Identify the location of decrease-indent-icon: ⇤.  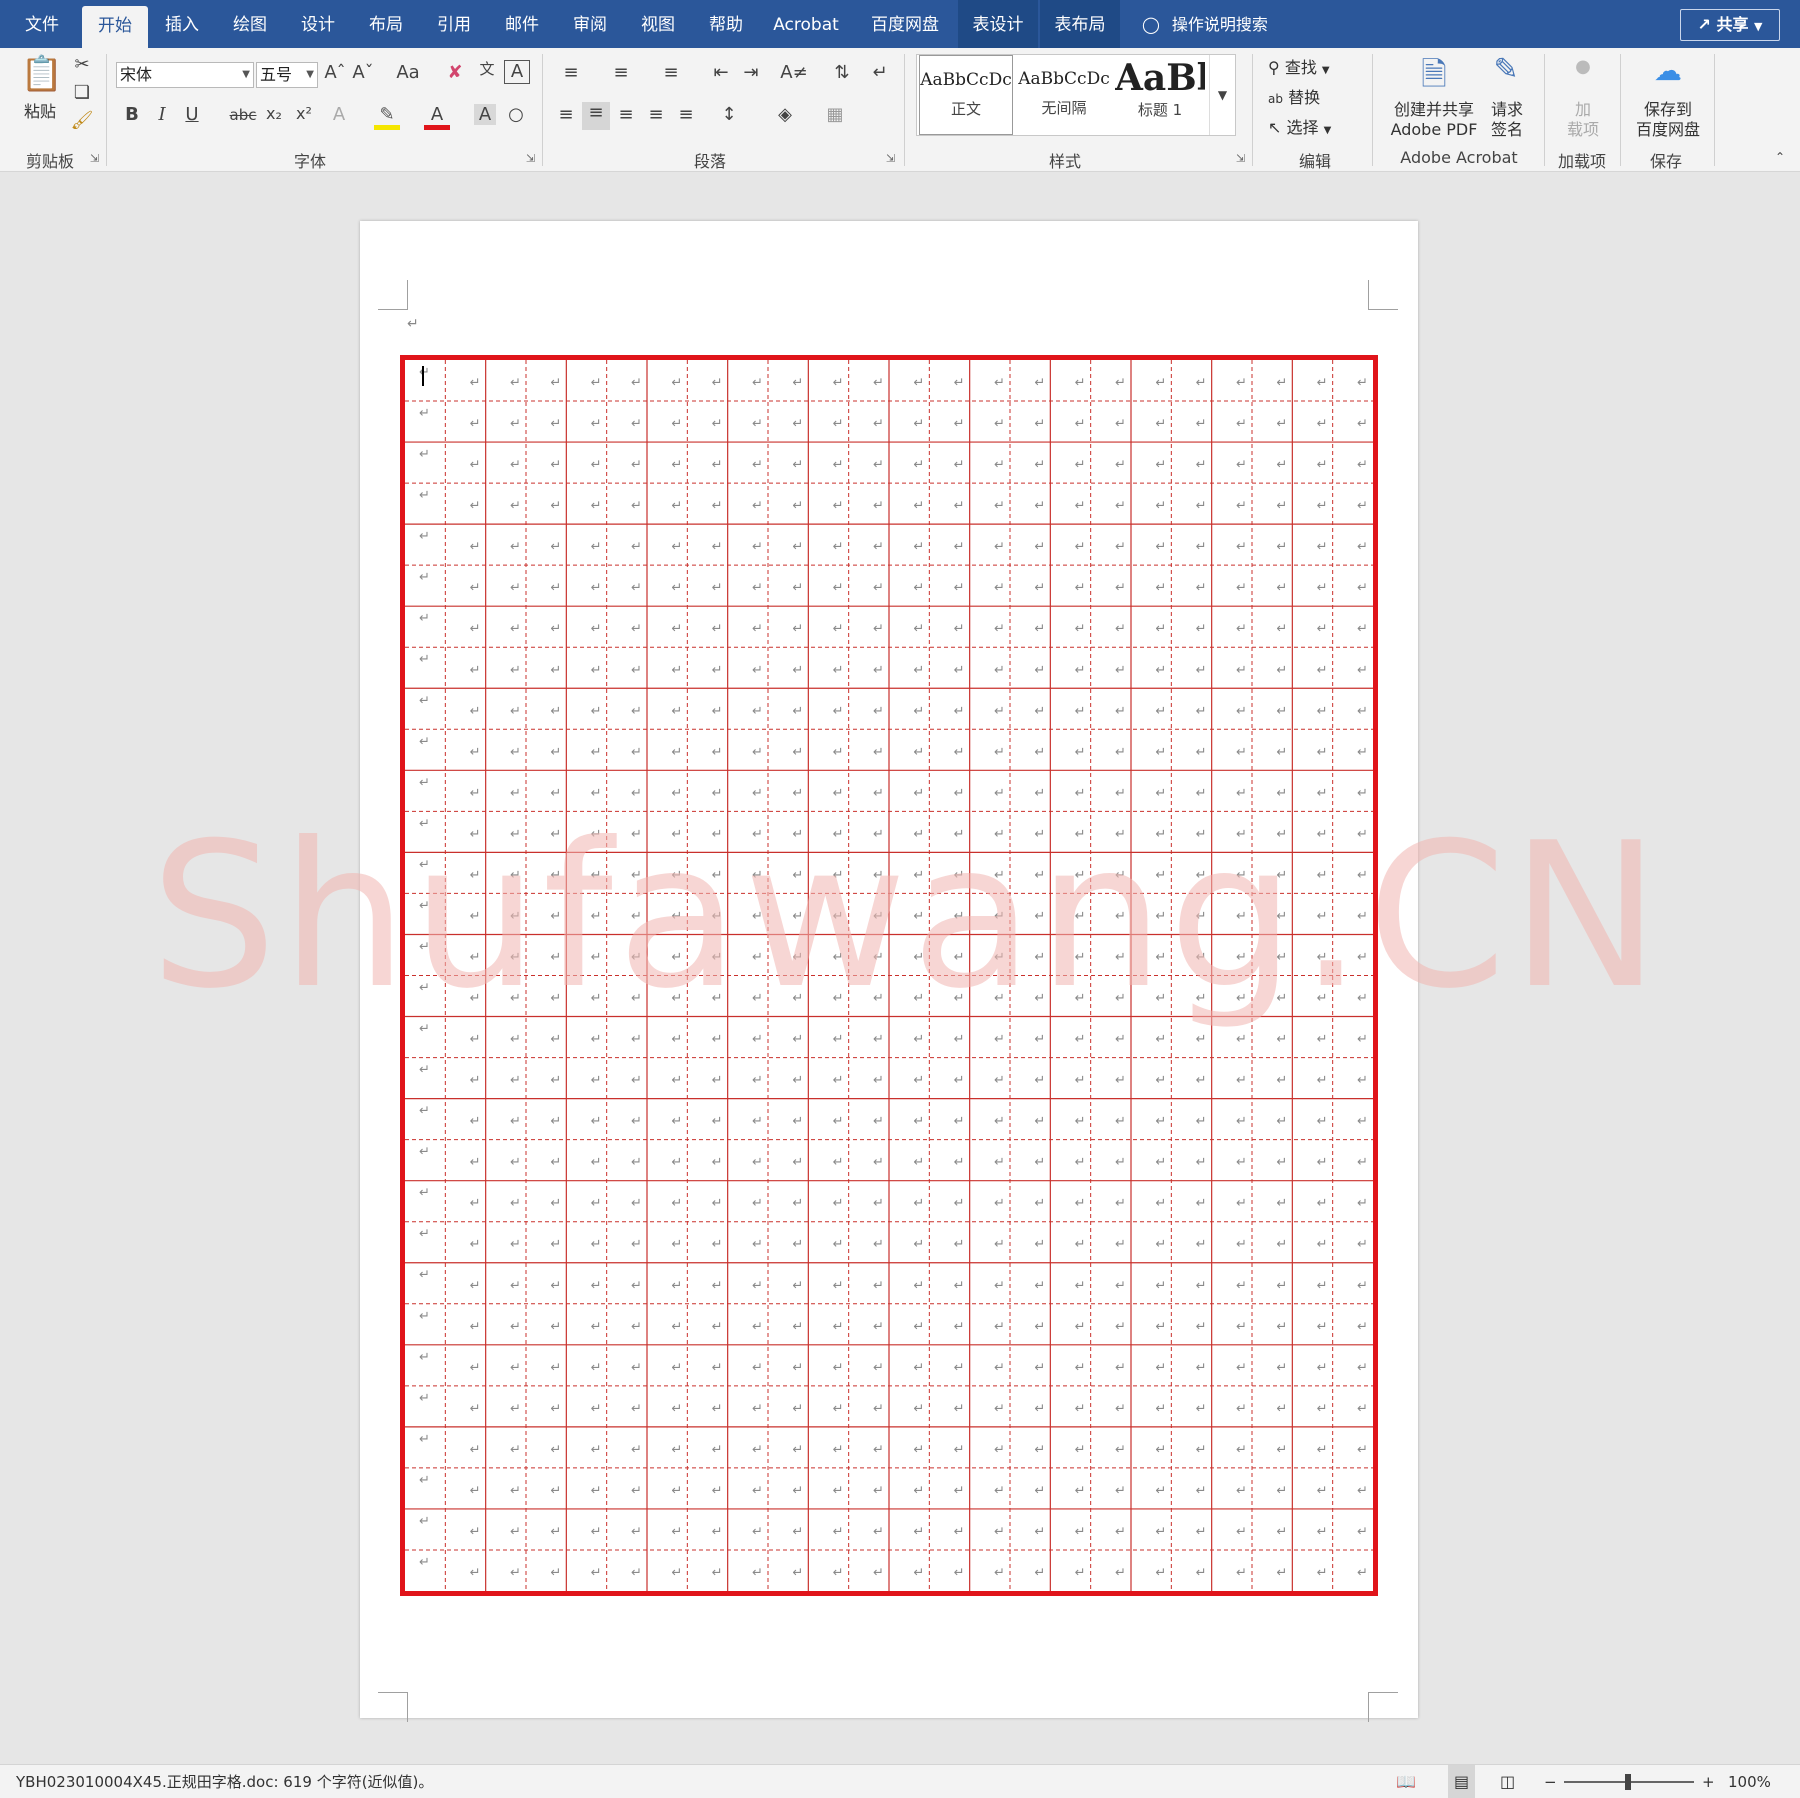
(721, 72).